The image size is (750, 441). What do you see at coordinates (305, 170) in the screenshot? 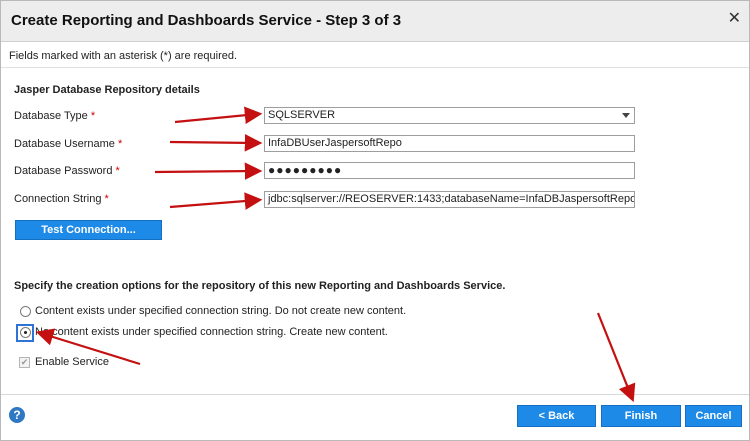
I see `database-password-value: ●●●●●●●●●` at bounding box center [305, 170].